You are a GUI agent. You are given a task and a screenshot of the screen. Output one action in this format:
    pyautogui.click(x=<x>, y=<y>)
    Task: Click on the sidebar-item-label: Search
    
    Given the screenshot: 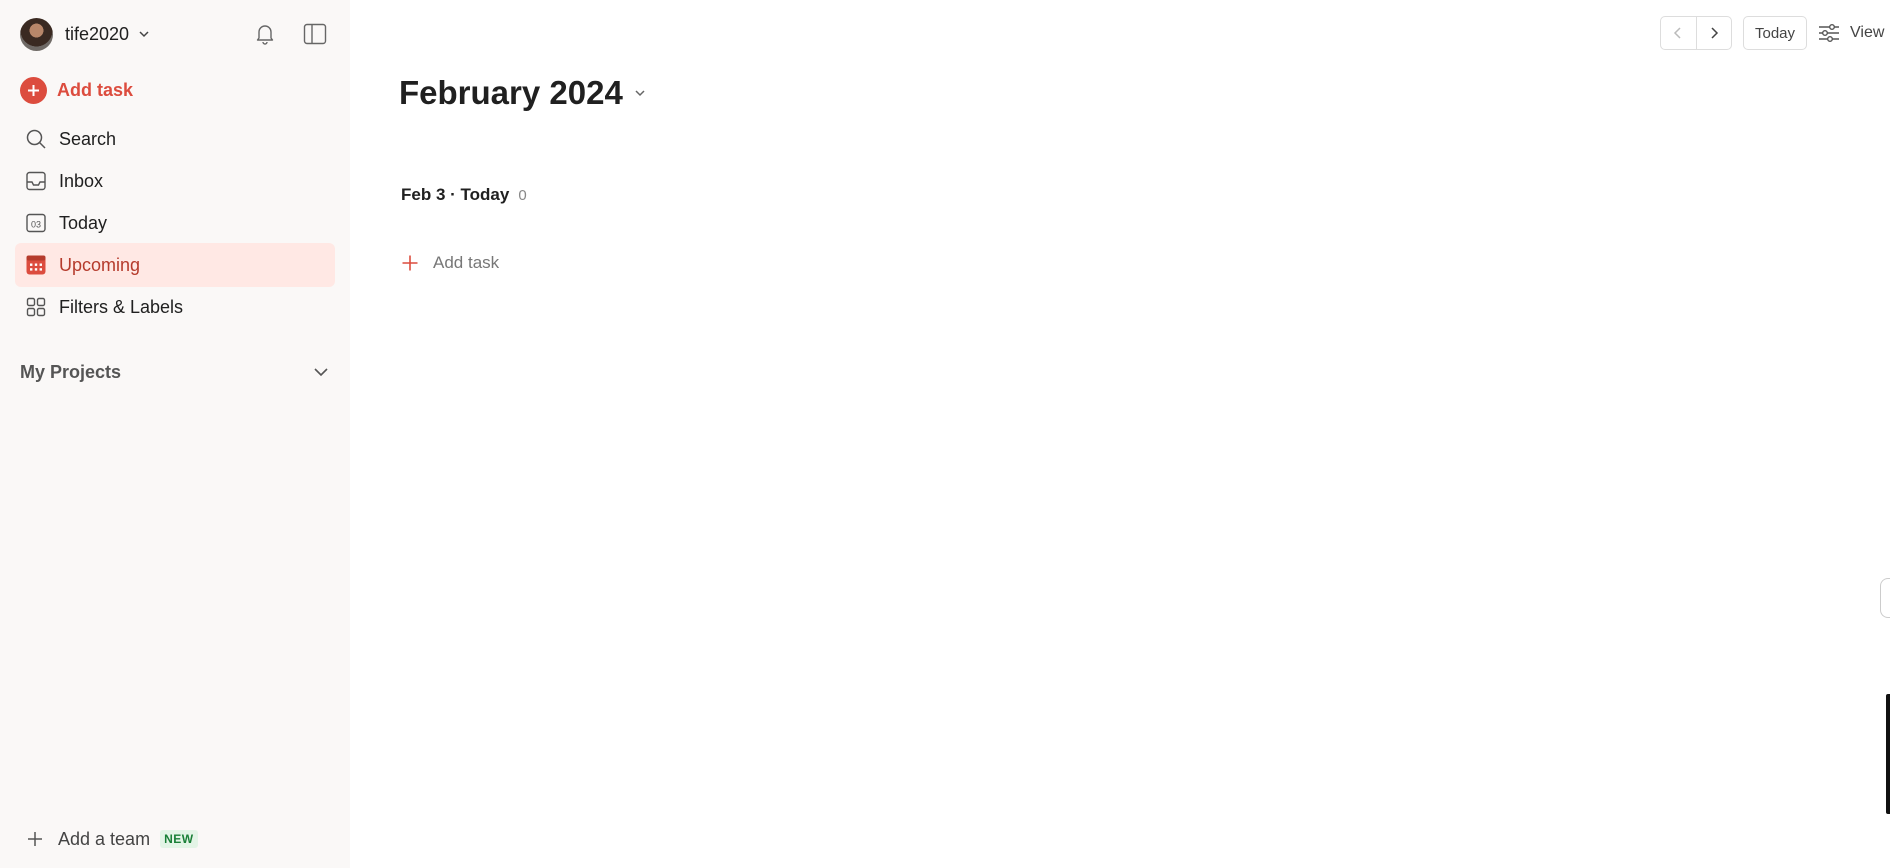 What is the action you would take?
    pyautogui.click(x=88, y=138)
    